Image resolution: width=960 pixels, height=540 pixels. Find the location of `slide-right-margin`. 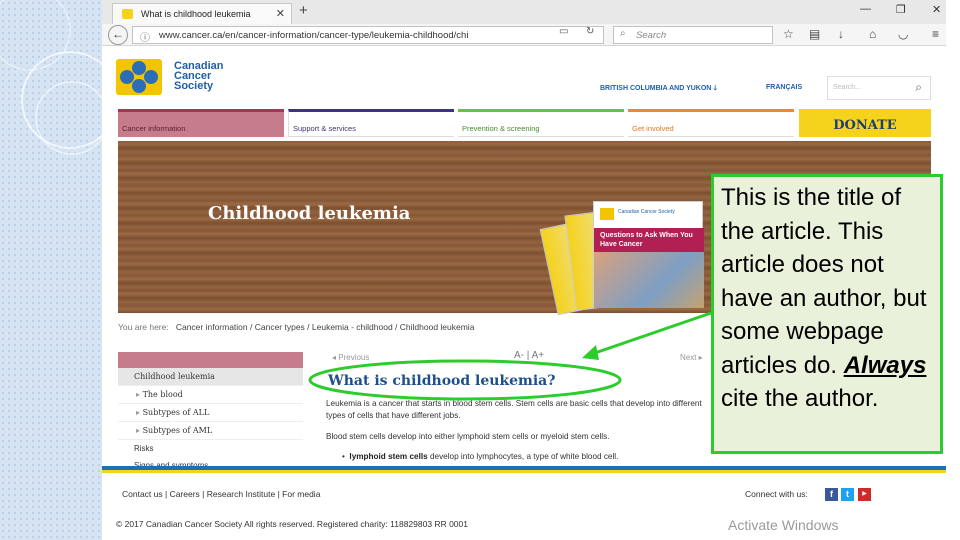

slide-right-margin is located at coordinates (953, 270).